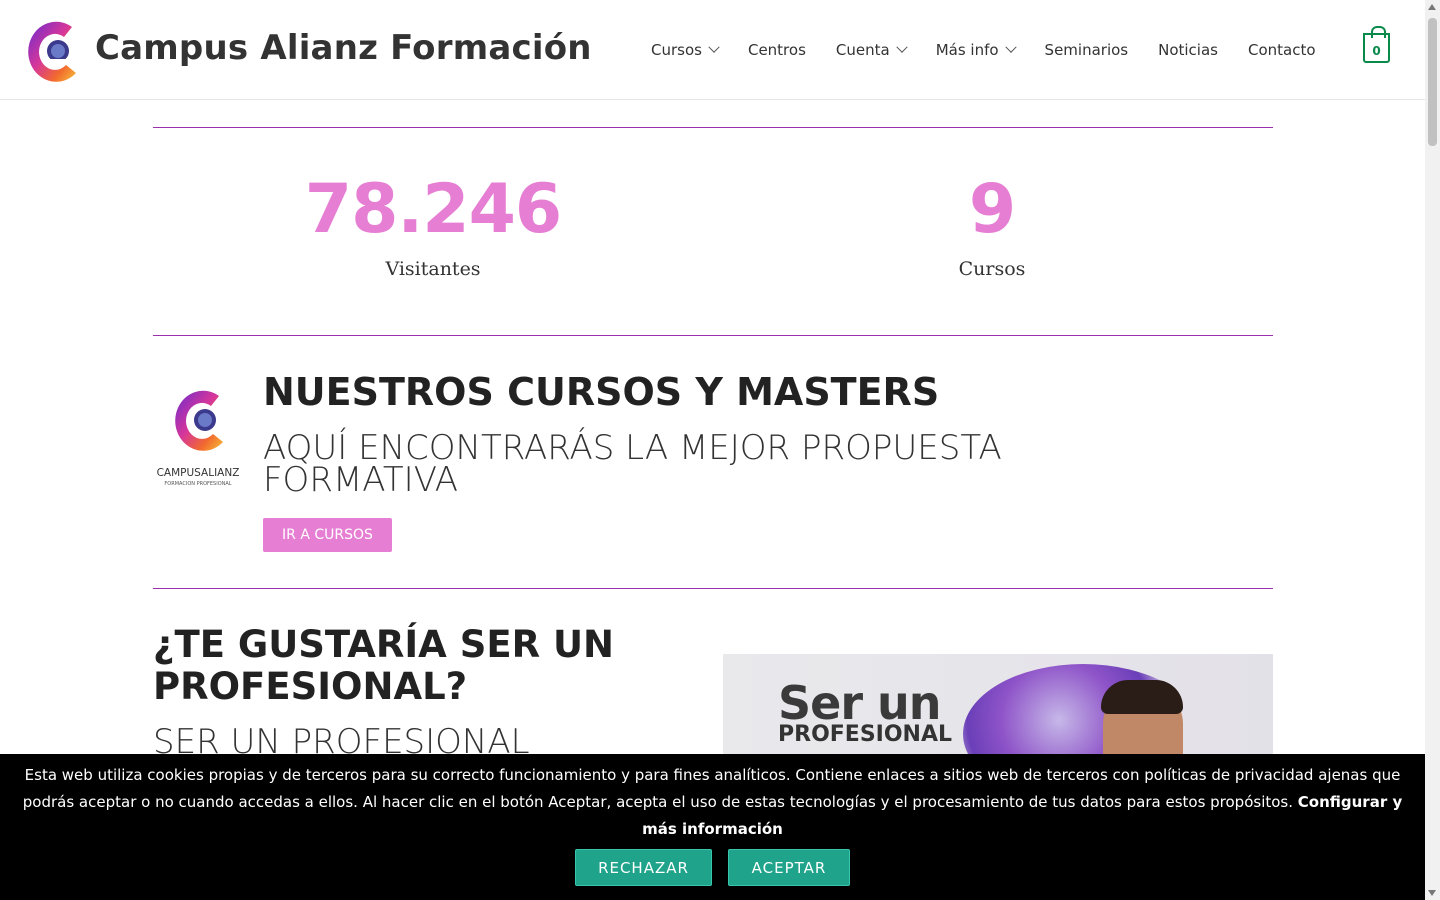 Image resolution: width=1440 pixels, height=900 pixels. I want to click on professional-heading: ¿TE GUSTARÍA SER UN PROFESIONAL?, so click(384, 665).